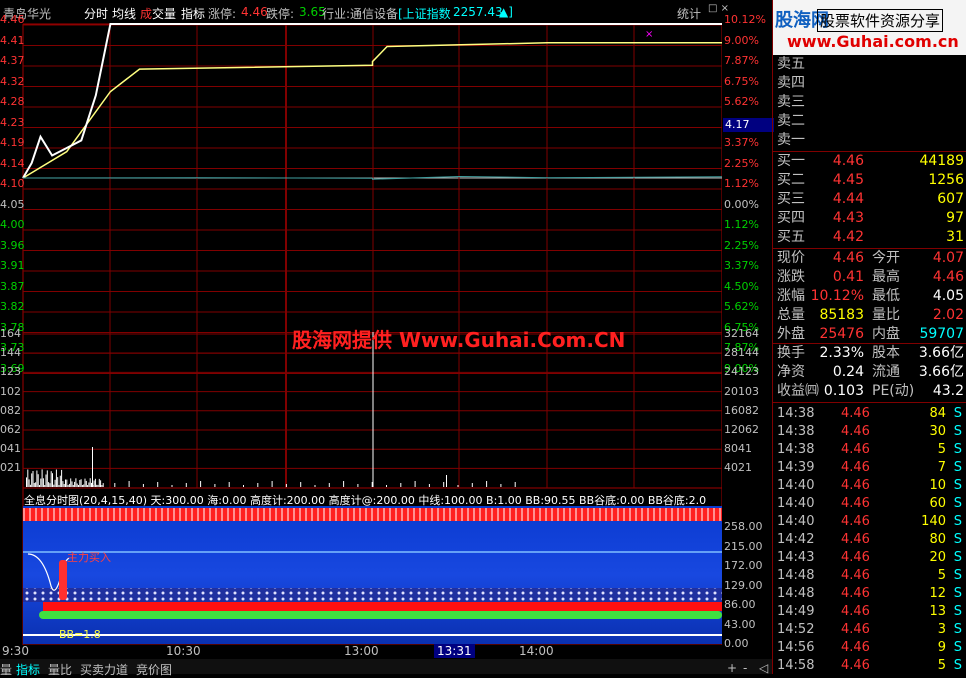  I want to click on sell-row: 卖五, so click(869, 64).